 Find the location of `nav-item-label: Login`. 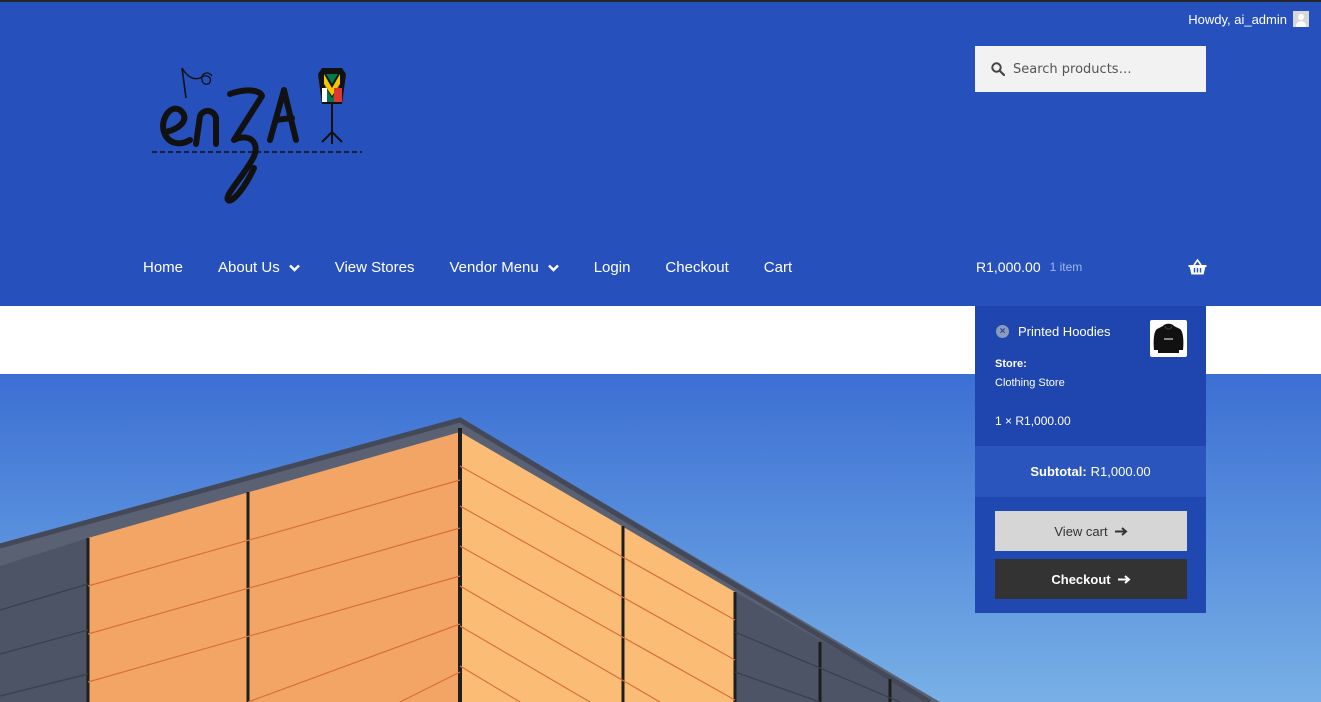

nav-item-label: Login is located at coordinates (612, 267).